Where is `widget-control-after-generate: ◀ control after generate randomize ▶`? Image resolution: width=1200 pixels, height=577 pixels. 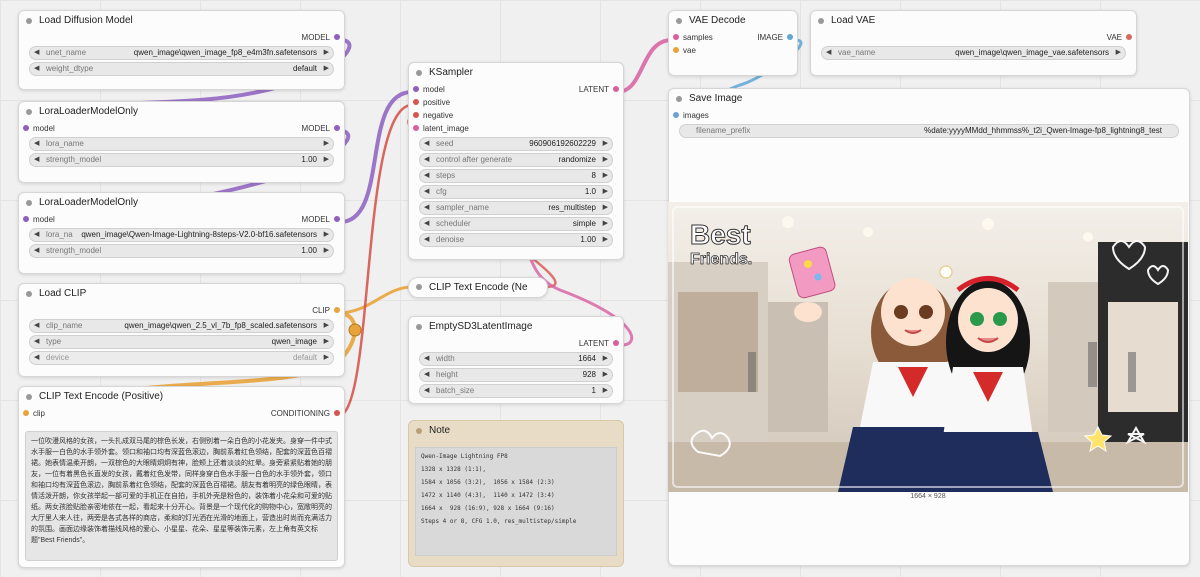
widget-control-after-generate: ◀ control after generate randomize ▶ is located at coordinates (516, 160).